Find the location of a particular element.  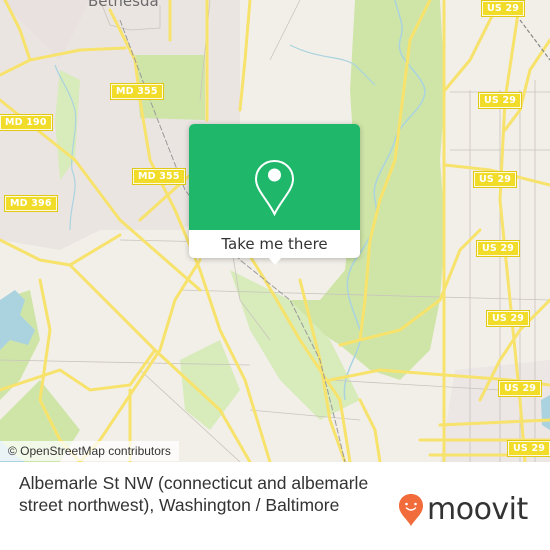

osm-attribution: © OpenStreetMap contributors is located at coordinates (89, 451).